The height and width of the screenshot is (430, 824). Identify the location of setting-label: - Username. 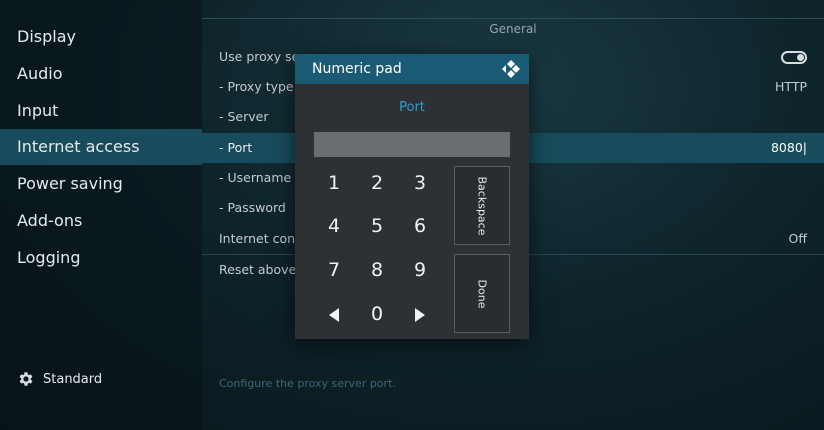
(255, 177).